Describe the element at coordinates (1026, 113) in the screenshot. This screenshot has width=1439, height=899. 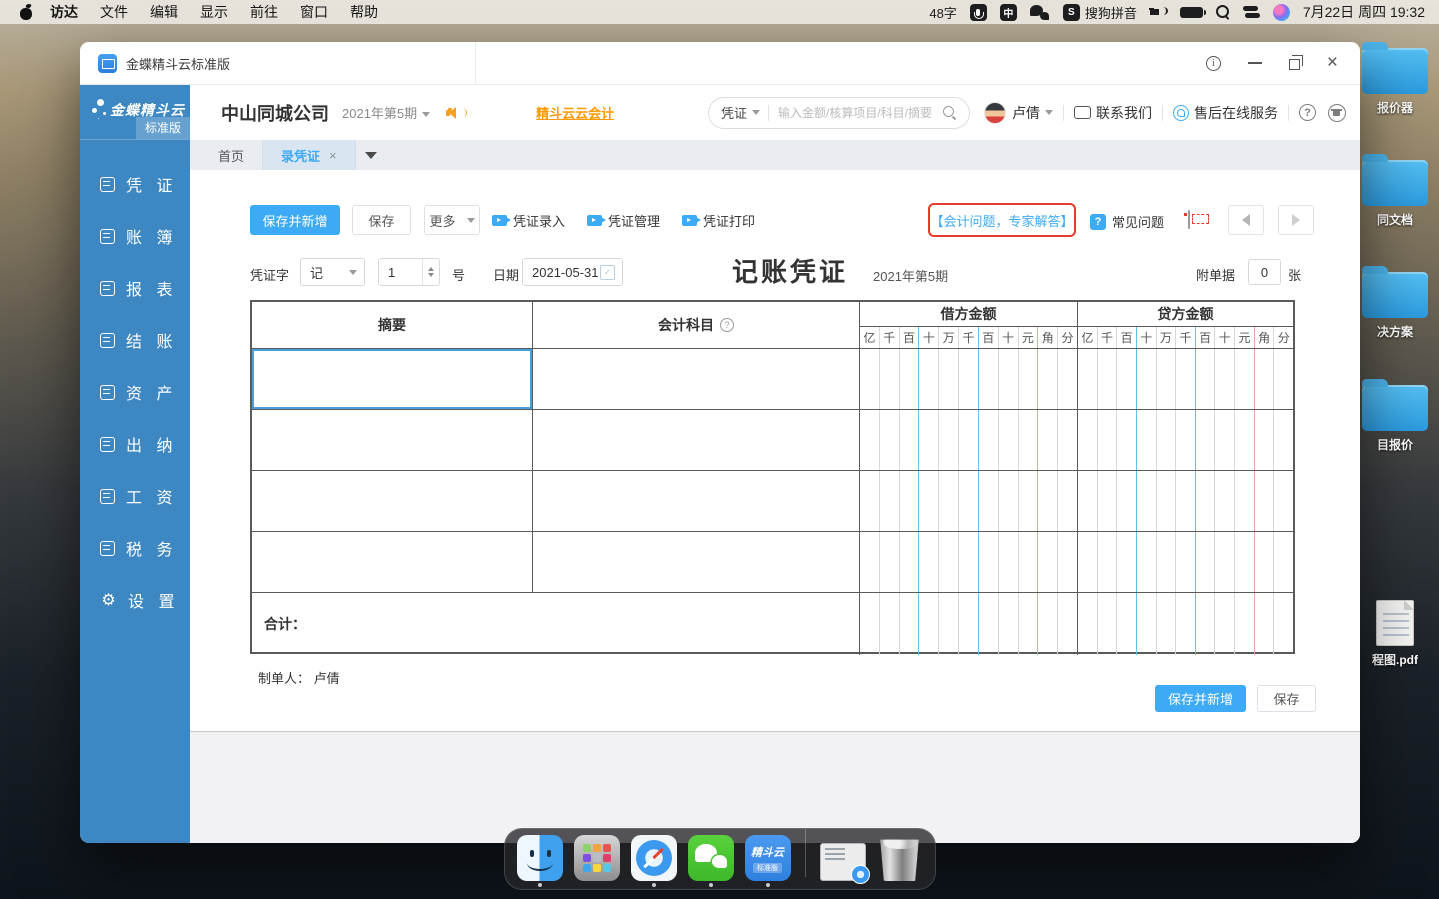
I see `user-name: 卢倩` at that location.